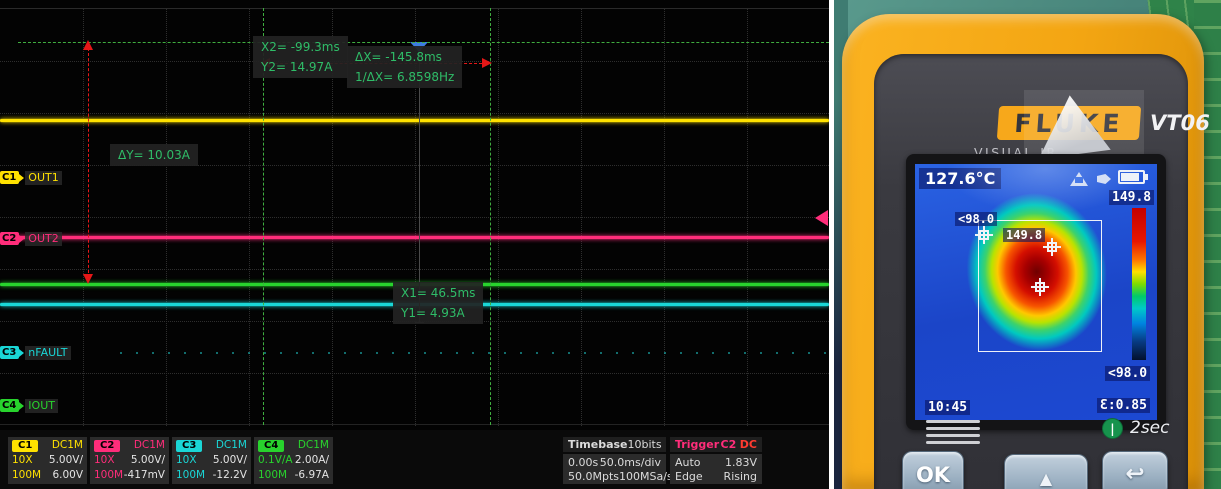 This screenshot has height=489, width=1221. Describe the element at coordinates (1132, 197) in the screenshot. I see `scale-max-label: 149.8` at that location.